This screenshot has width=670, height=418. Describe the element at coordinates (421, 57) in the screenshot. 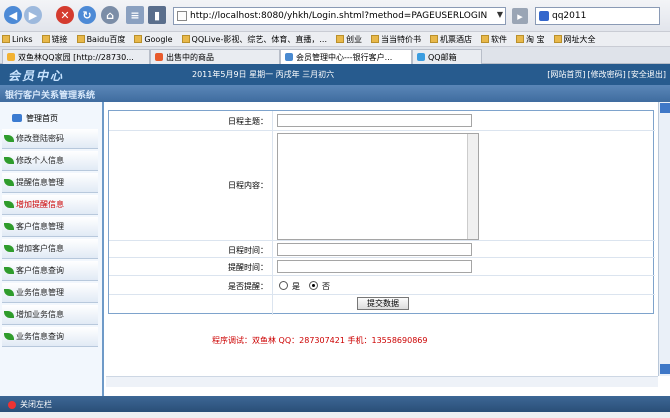

I see `mail-icon` at that location.